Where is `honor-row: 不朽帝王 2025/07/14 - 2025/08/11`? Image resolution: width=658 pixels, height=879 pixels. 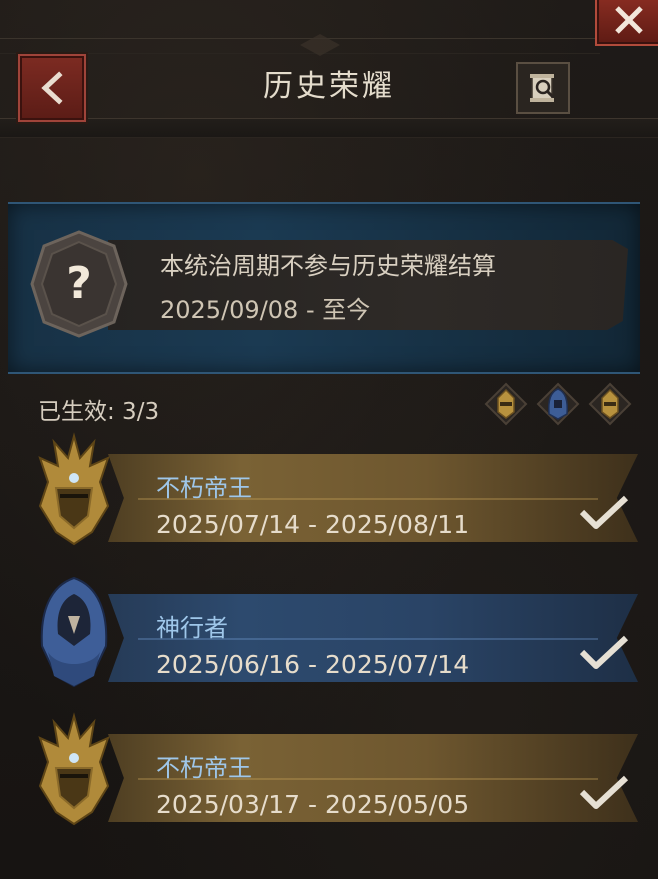
honor-row: 不朽帝王 2025/07/14 - 2025/08/11 is located at coordinates (335, 491).